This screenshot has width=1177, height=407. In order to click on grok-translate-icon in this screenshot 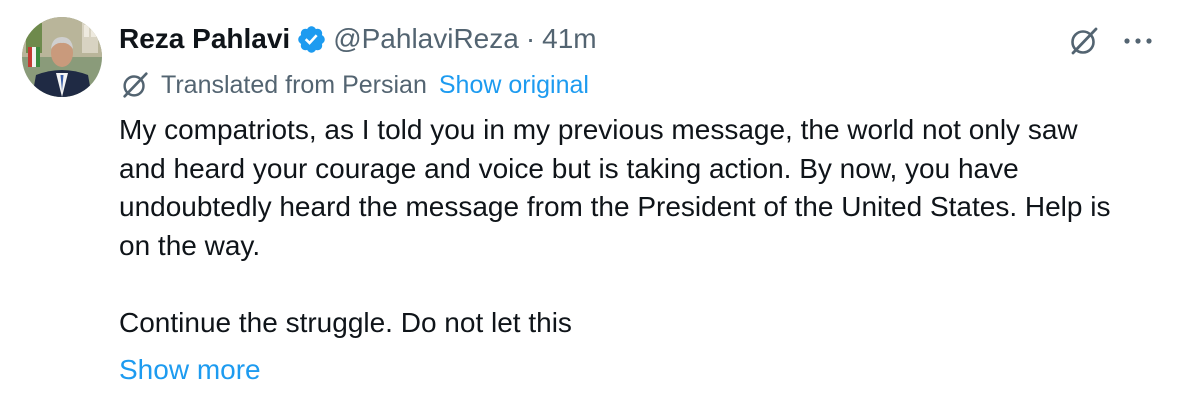, I will do `click(135, 85)`.